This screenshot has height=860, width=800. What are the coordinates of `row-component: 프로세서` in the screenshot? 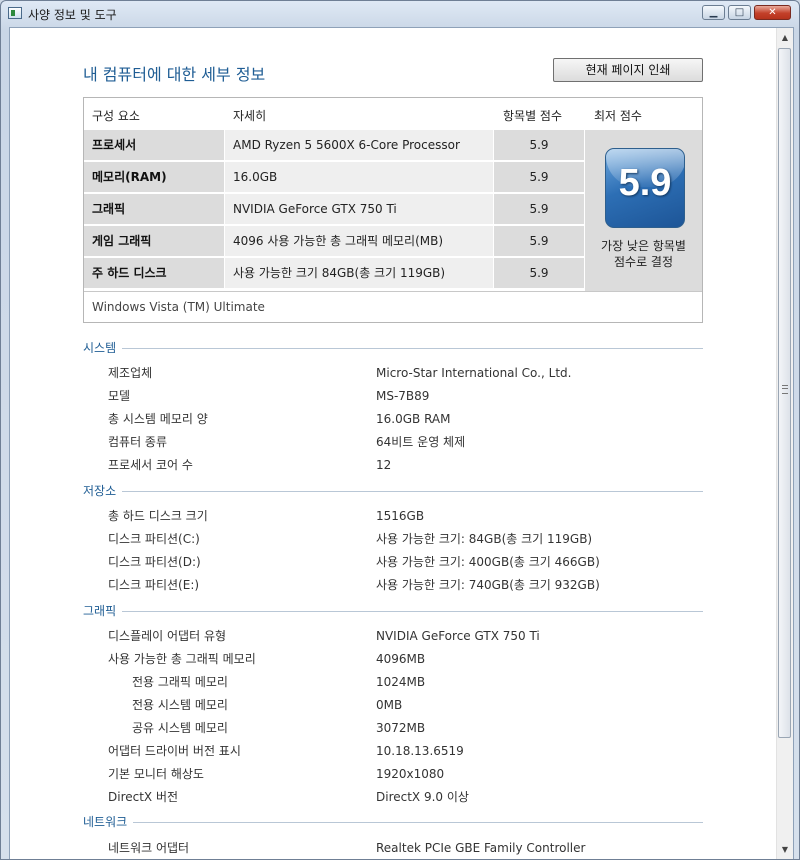 It's located at (154, 145).